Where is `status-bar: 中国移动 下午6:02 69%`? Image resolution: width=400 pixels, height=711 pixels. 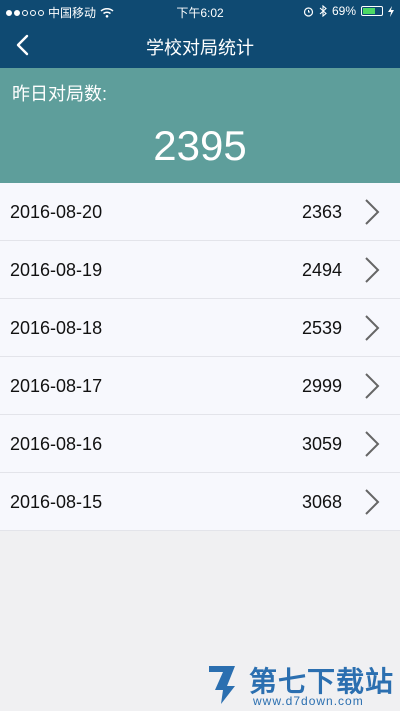 status-bar: 中国移动 下午6:02 69% is located at coordinates (200, 11).